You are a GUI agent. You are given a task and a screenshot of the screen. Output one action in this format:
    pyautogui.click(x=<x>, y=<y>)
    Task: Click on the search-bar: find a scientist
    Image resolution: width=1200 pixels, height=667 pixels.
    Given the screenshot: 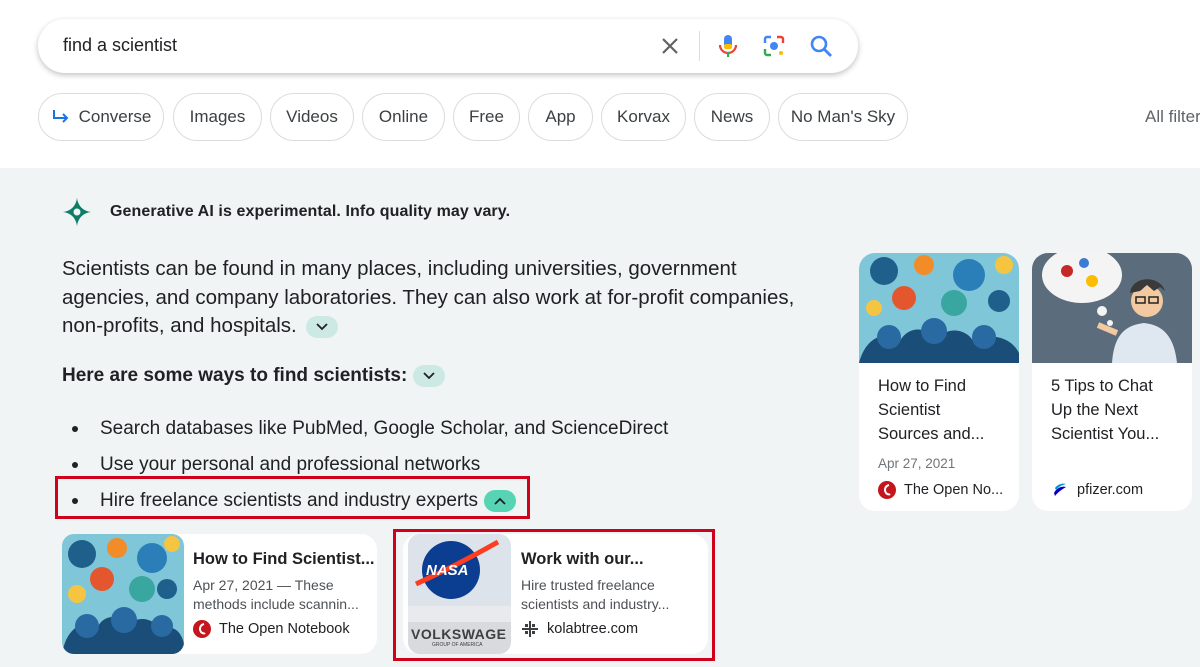 What is the action you would take?
    pyautogui.click(x=448, y=46)
    